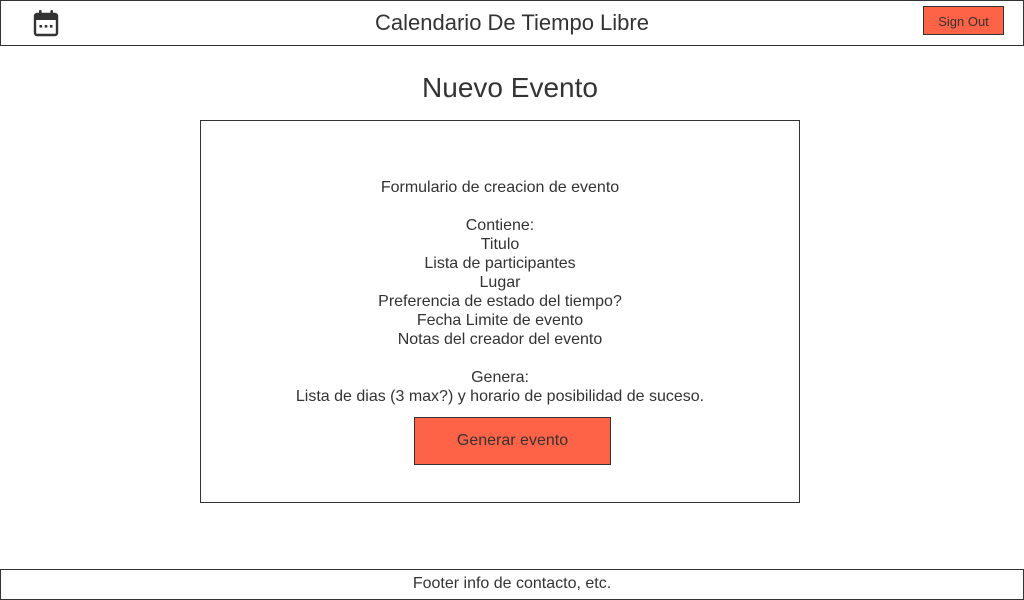  What do you see at coordinates (963, 20) in the screenshot?
I see `sign-out-button: Sign Out` at bounding box center [963, 20].